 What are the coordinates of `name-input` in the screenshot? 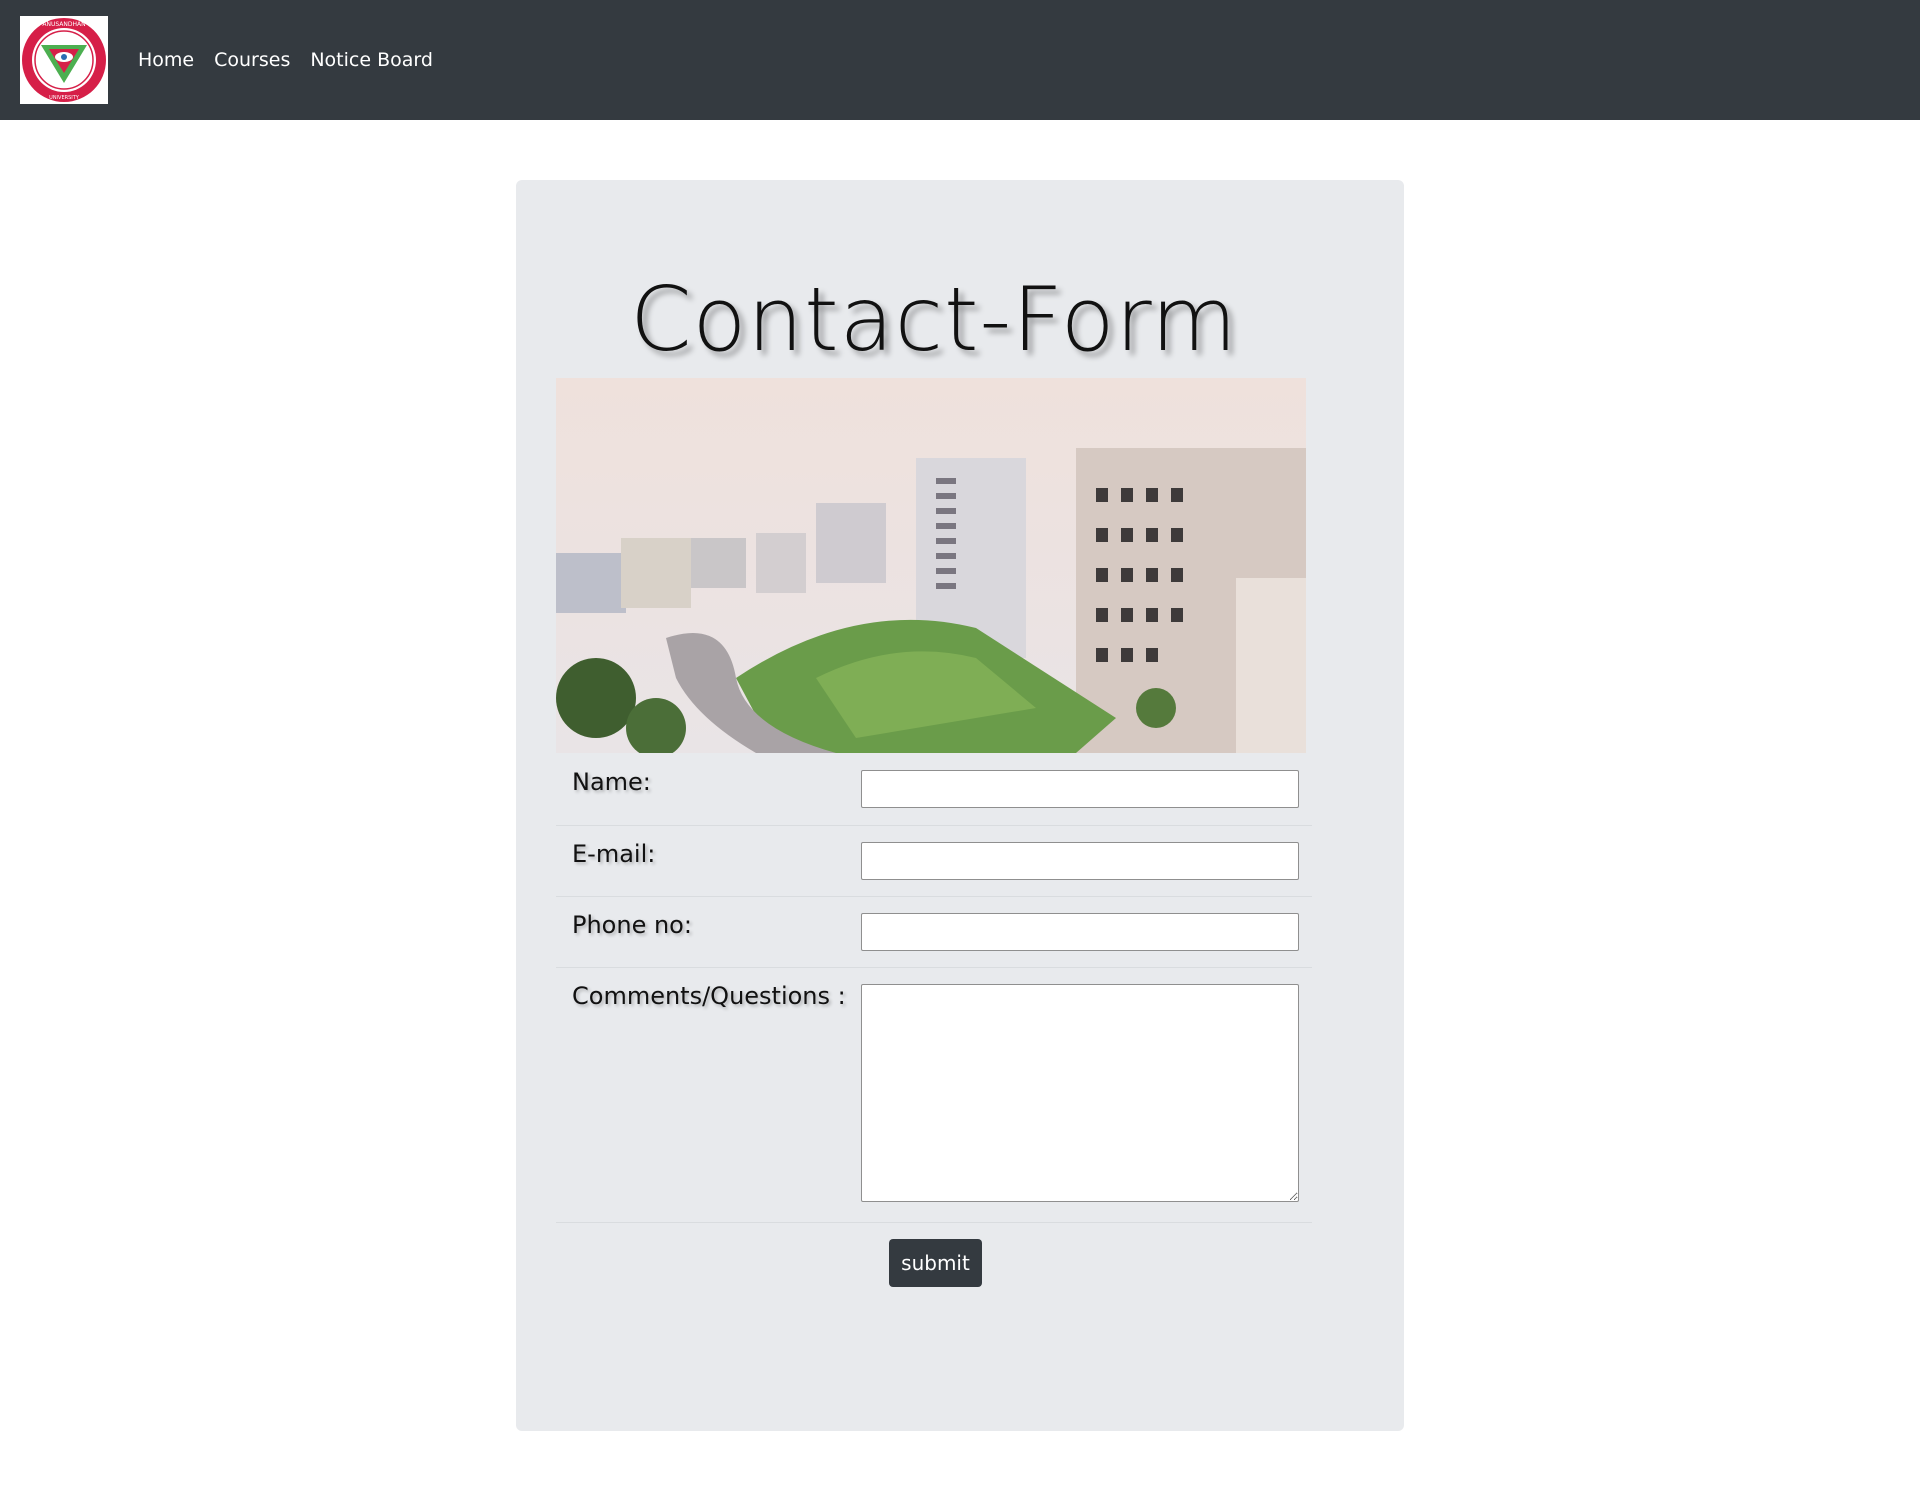 It's located at (1080, 789).